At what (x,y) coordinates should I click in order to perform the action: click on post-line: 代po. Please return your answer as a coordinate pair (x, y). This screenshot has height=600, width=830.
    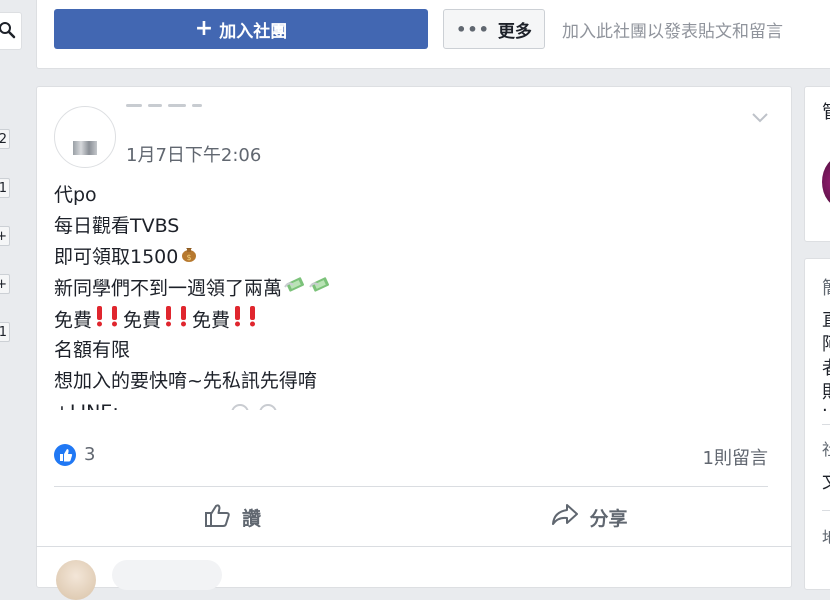
    Looking at the image, I should click on (75, 195).